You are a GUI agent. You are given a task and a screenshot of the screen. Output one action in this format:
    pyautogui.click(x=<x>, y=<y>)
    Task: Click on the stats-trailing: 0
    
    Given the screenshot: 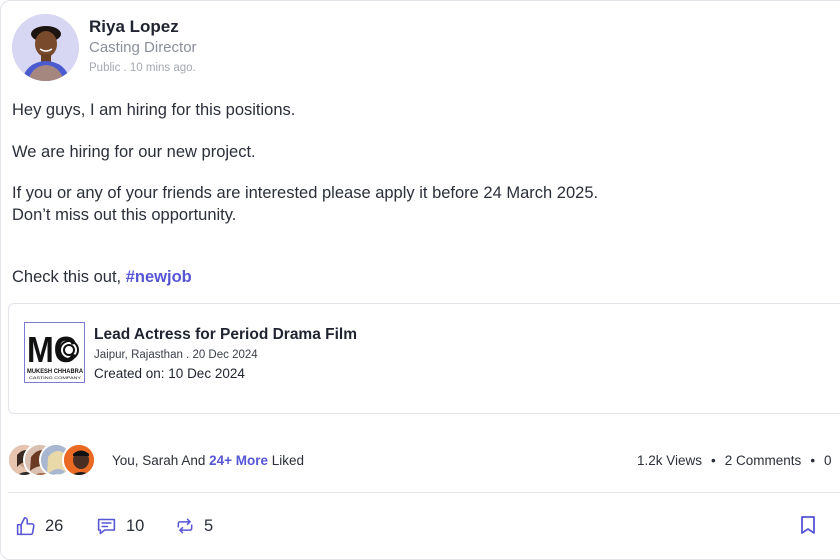 What is the action you would take?
    pyautogui.click(x=828, y=460)
    